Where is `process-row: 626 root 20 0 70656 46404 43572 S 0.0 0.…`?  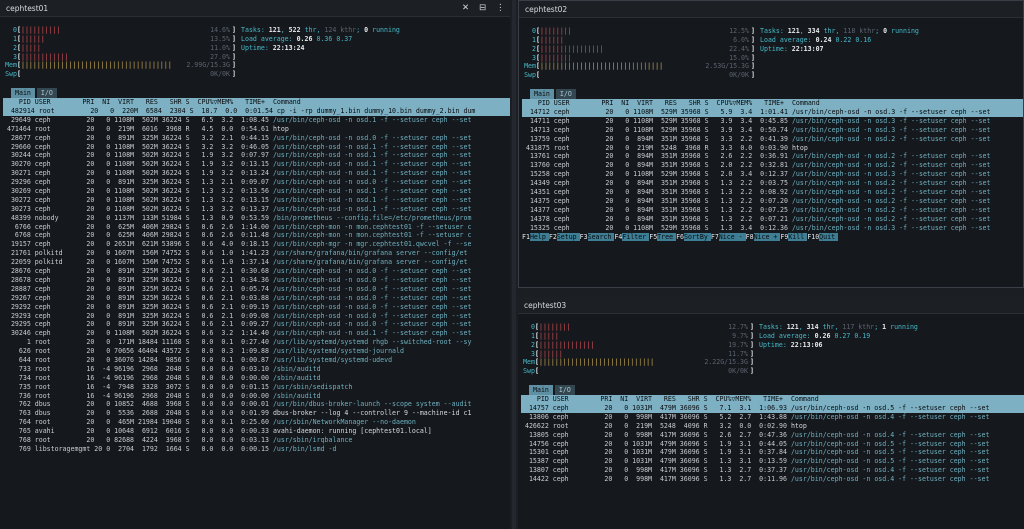 process-row: 626 root 20 0 70656 46404 43572 S 0.0 0.… is located at coordinates (256, 351).